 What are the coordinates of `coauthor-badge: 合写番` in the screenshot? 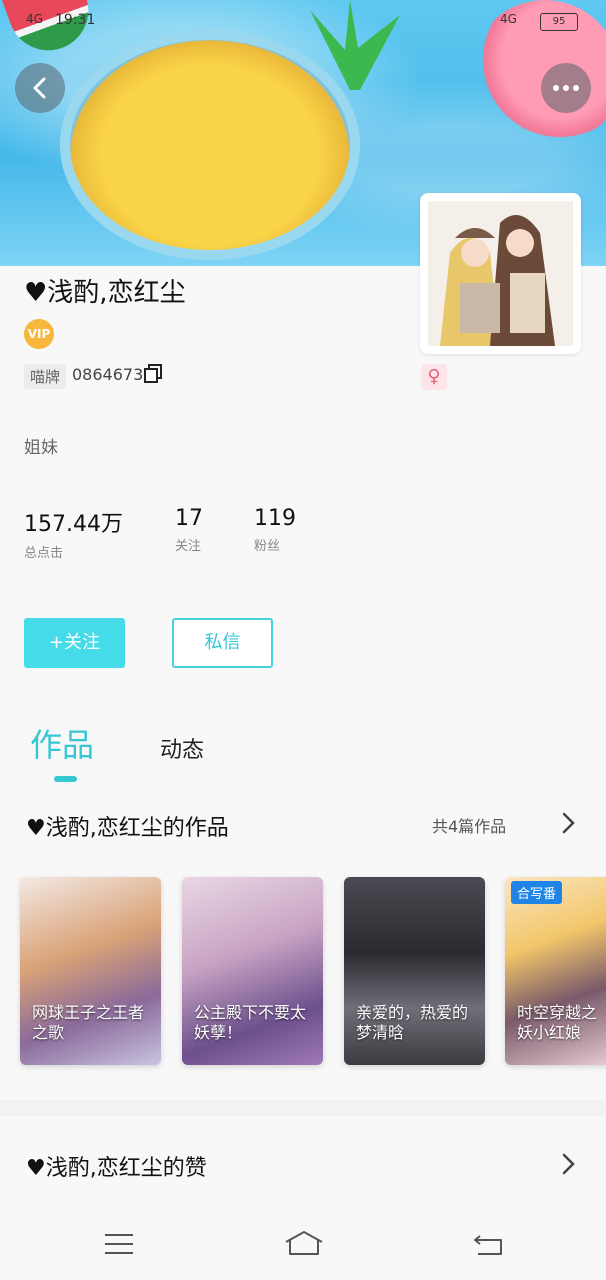 It's located at (537, 892).